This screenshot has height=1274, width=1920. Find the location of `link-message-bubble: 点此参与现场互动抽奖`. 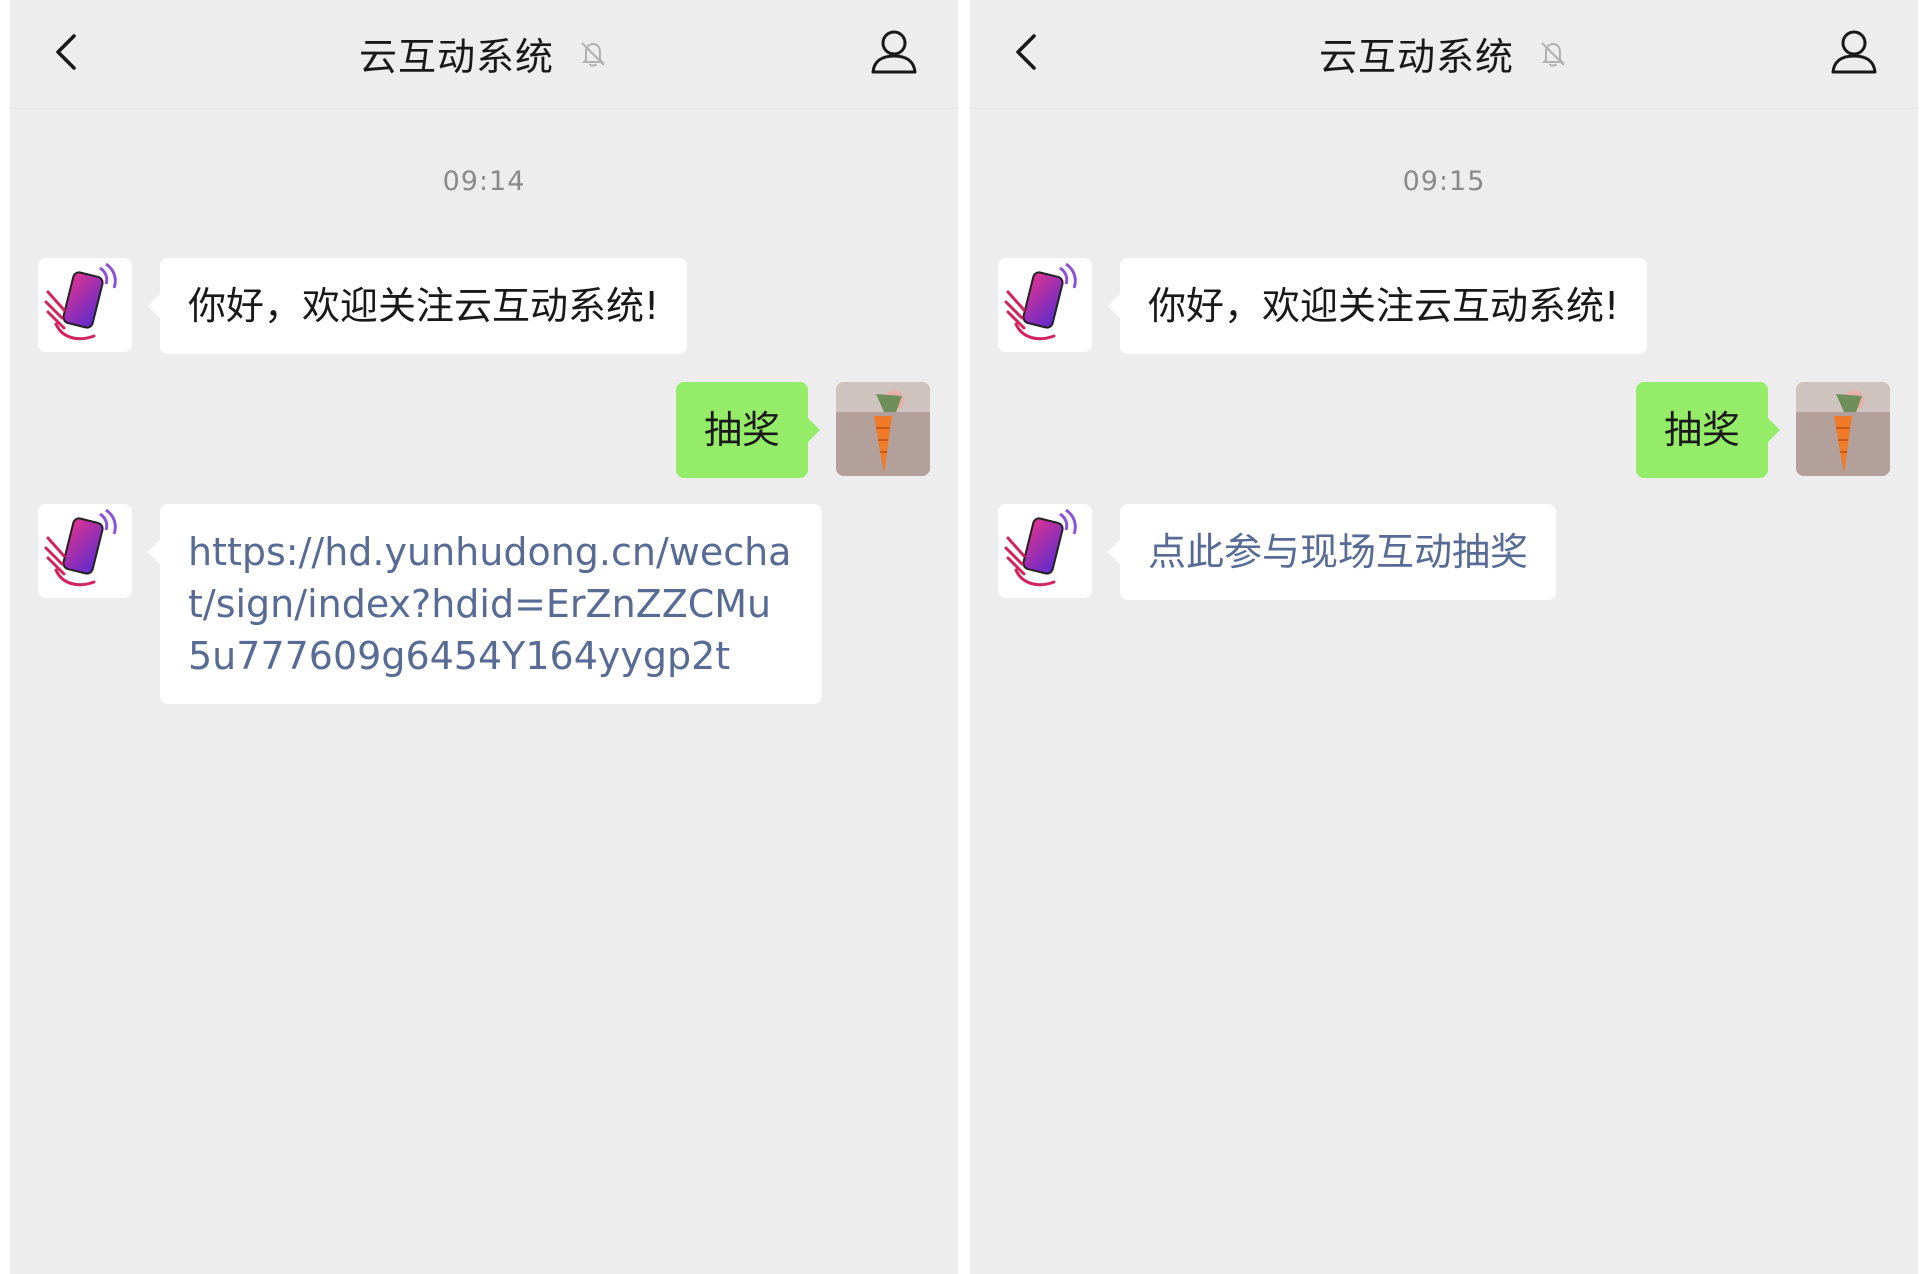

link-message-bubble: 点此参与现场互动抽奖 is located at coordinates (1332, 552).